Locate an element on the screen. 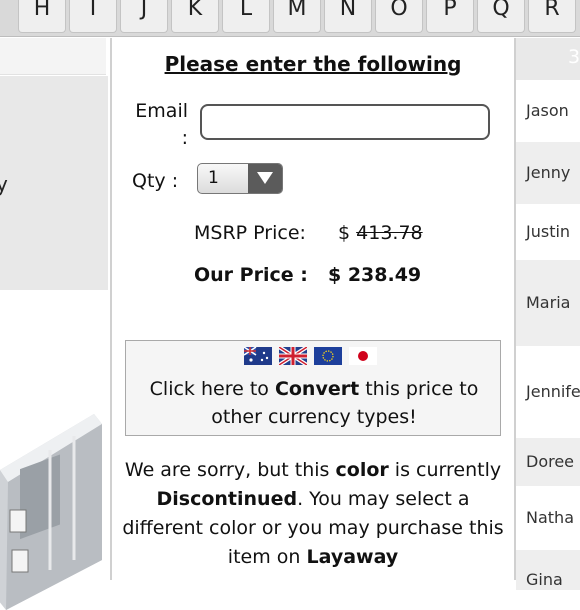  chevron-down-icon is located at coordinates (265, 178).